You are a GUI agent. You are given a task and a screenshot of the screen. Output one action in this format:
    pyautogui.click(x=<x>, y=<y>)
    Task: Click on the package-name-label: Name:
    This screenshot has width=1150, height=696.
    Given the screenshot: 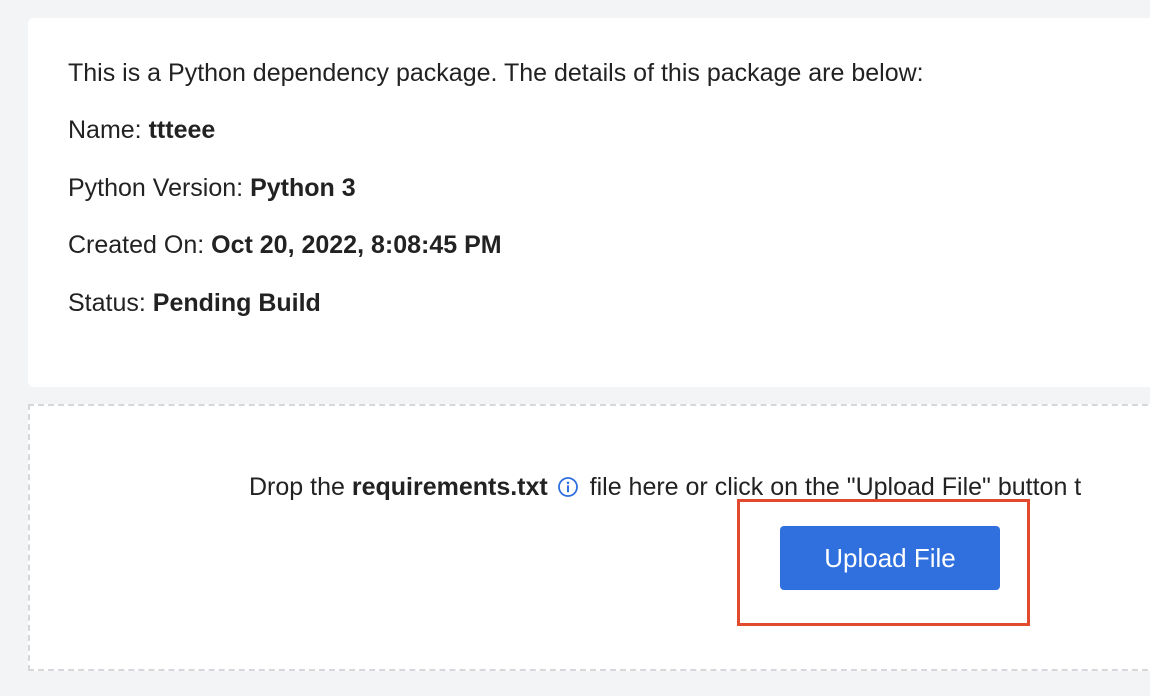 What is the action you would take?
    pyautogui.click(x=105, y=130)
    